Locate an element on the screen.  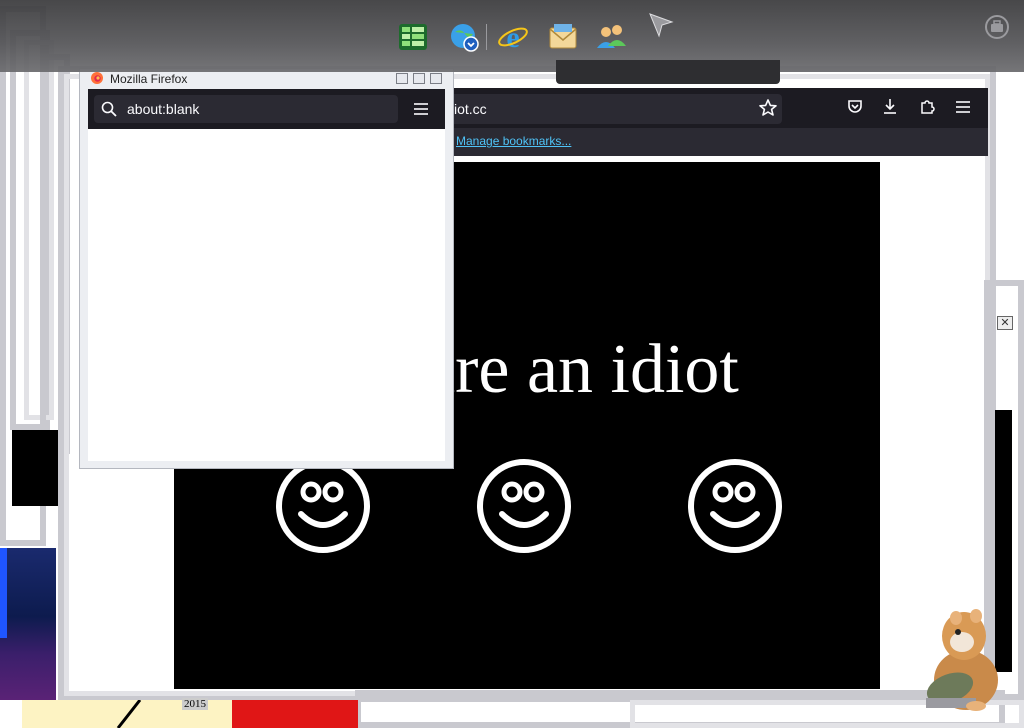
svg-text: e is located at coordinates (512, 37).